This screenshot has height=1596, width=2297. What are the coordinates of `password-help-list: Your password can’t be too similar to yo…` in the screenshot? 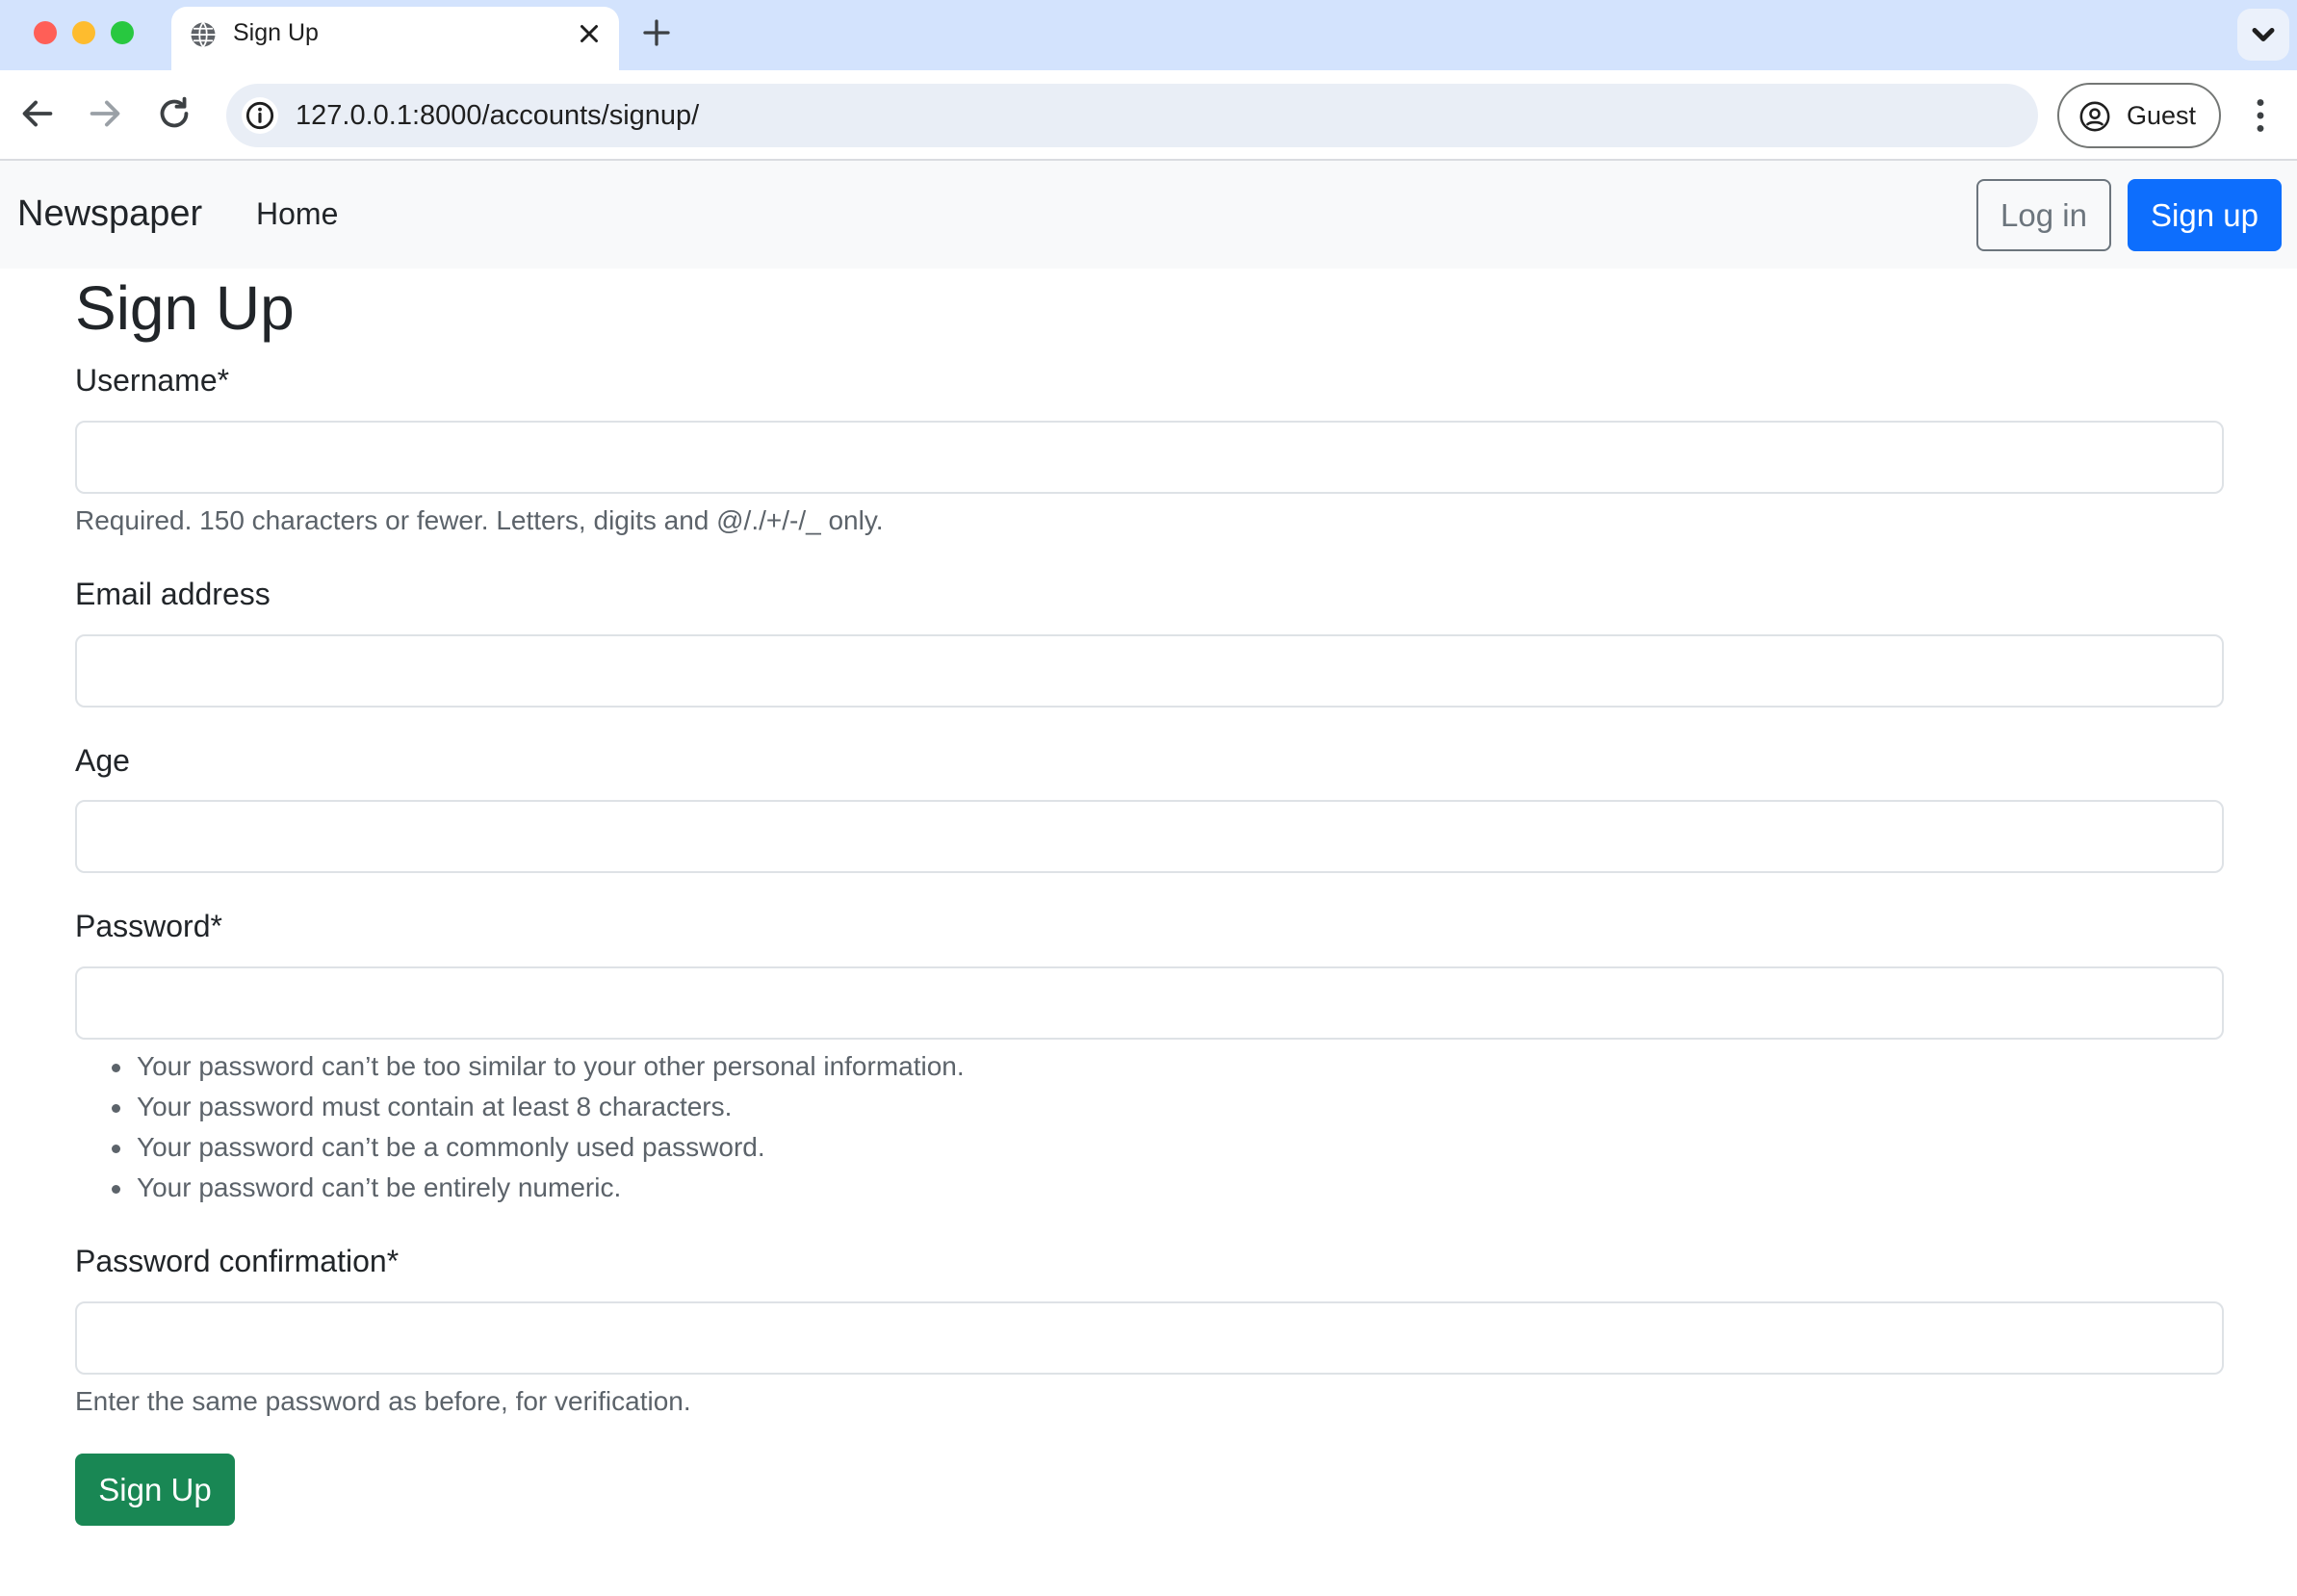 It's located at (520, 1129).